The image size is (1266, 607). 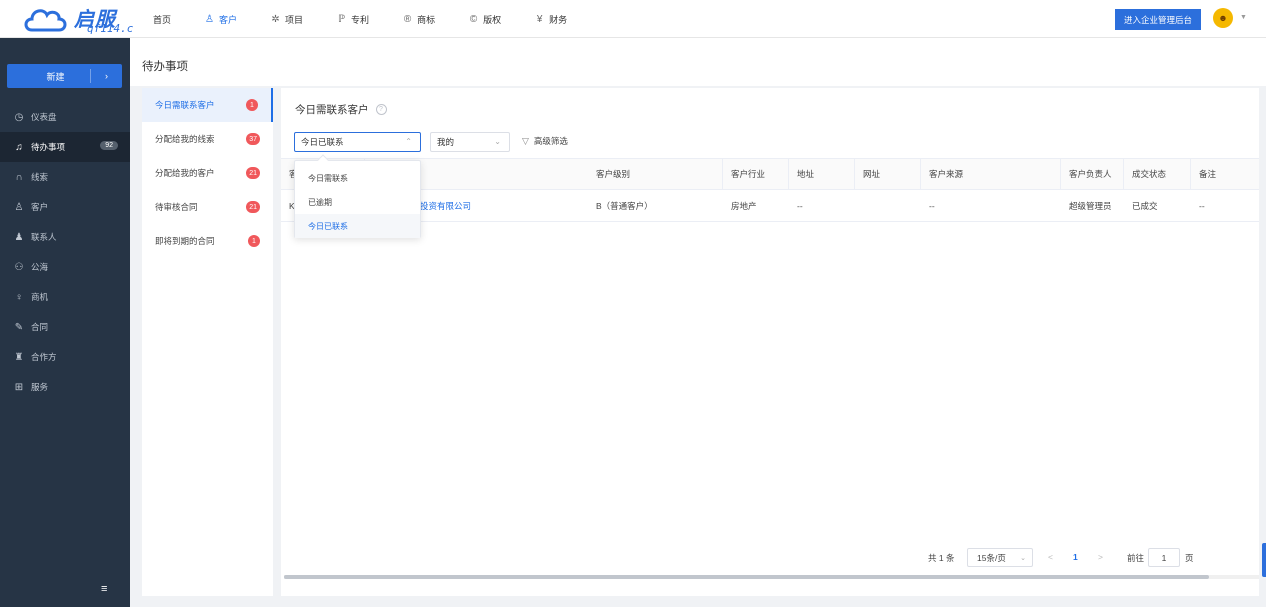 What do you see at coordinates (1243, 17) in the screenshot?
I see `chevron-down-icon: ▼` at bounding box center [1243, 17].